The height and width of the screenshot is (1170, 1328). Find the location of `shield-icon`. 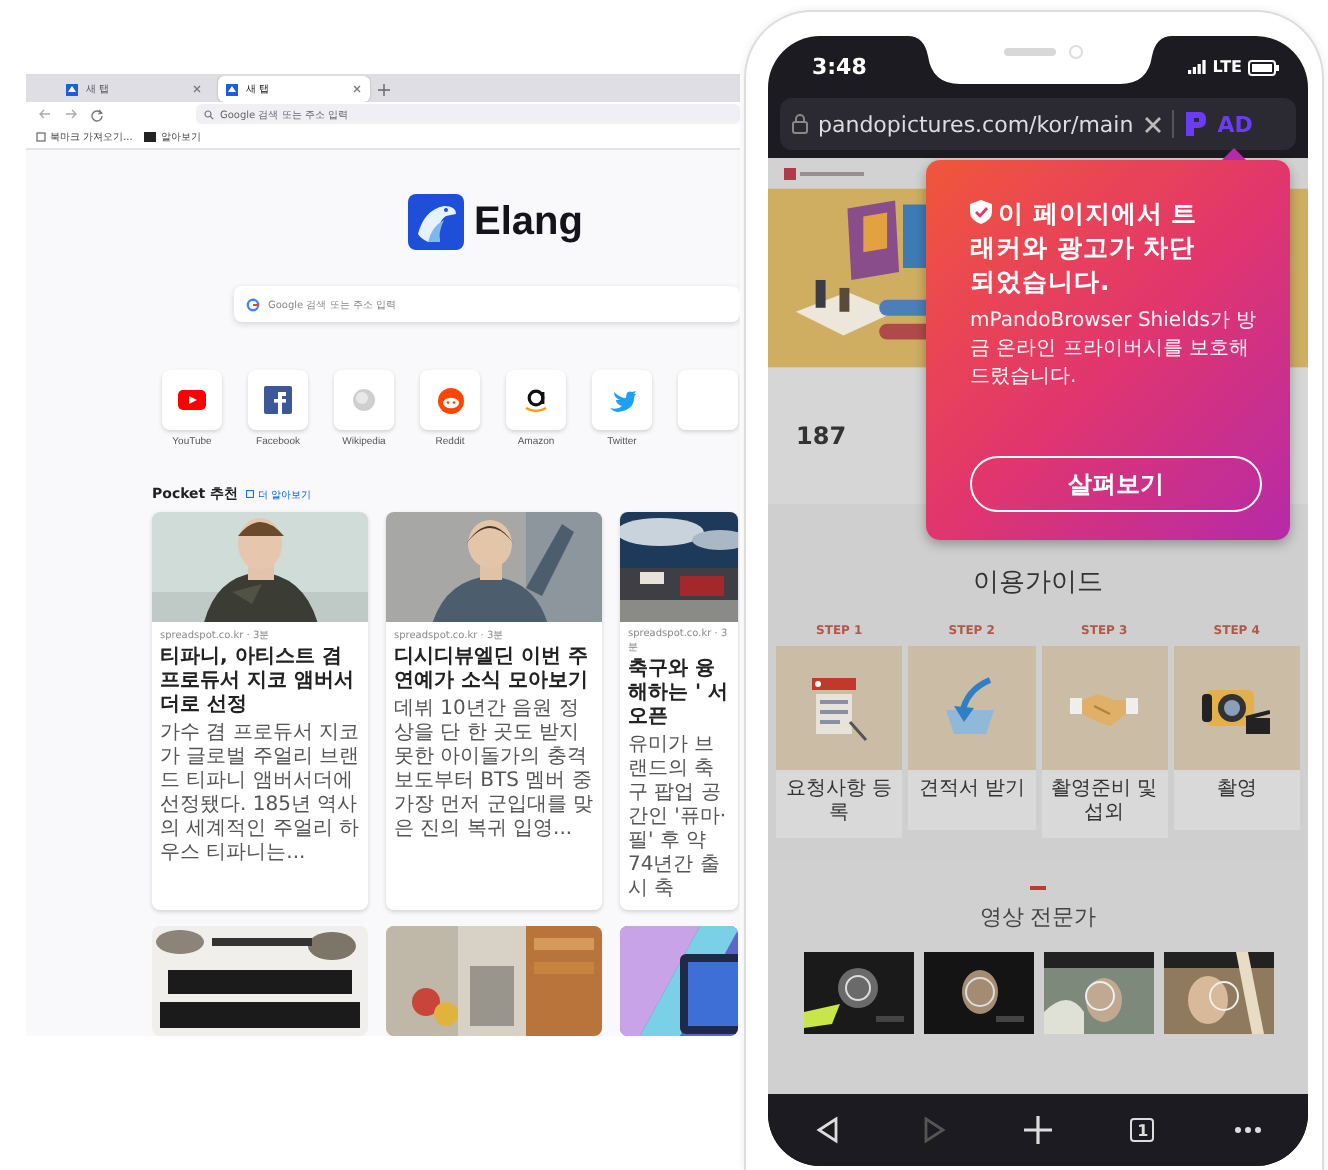

shield-icon is located at coordinates (981, 212).